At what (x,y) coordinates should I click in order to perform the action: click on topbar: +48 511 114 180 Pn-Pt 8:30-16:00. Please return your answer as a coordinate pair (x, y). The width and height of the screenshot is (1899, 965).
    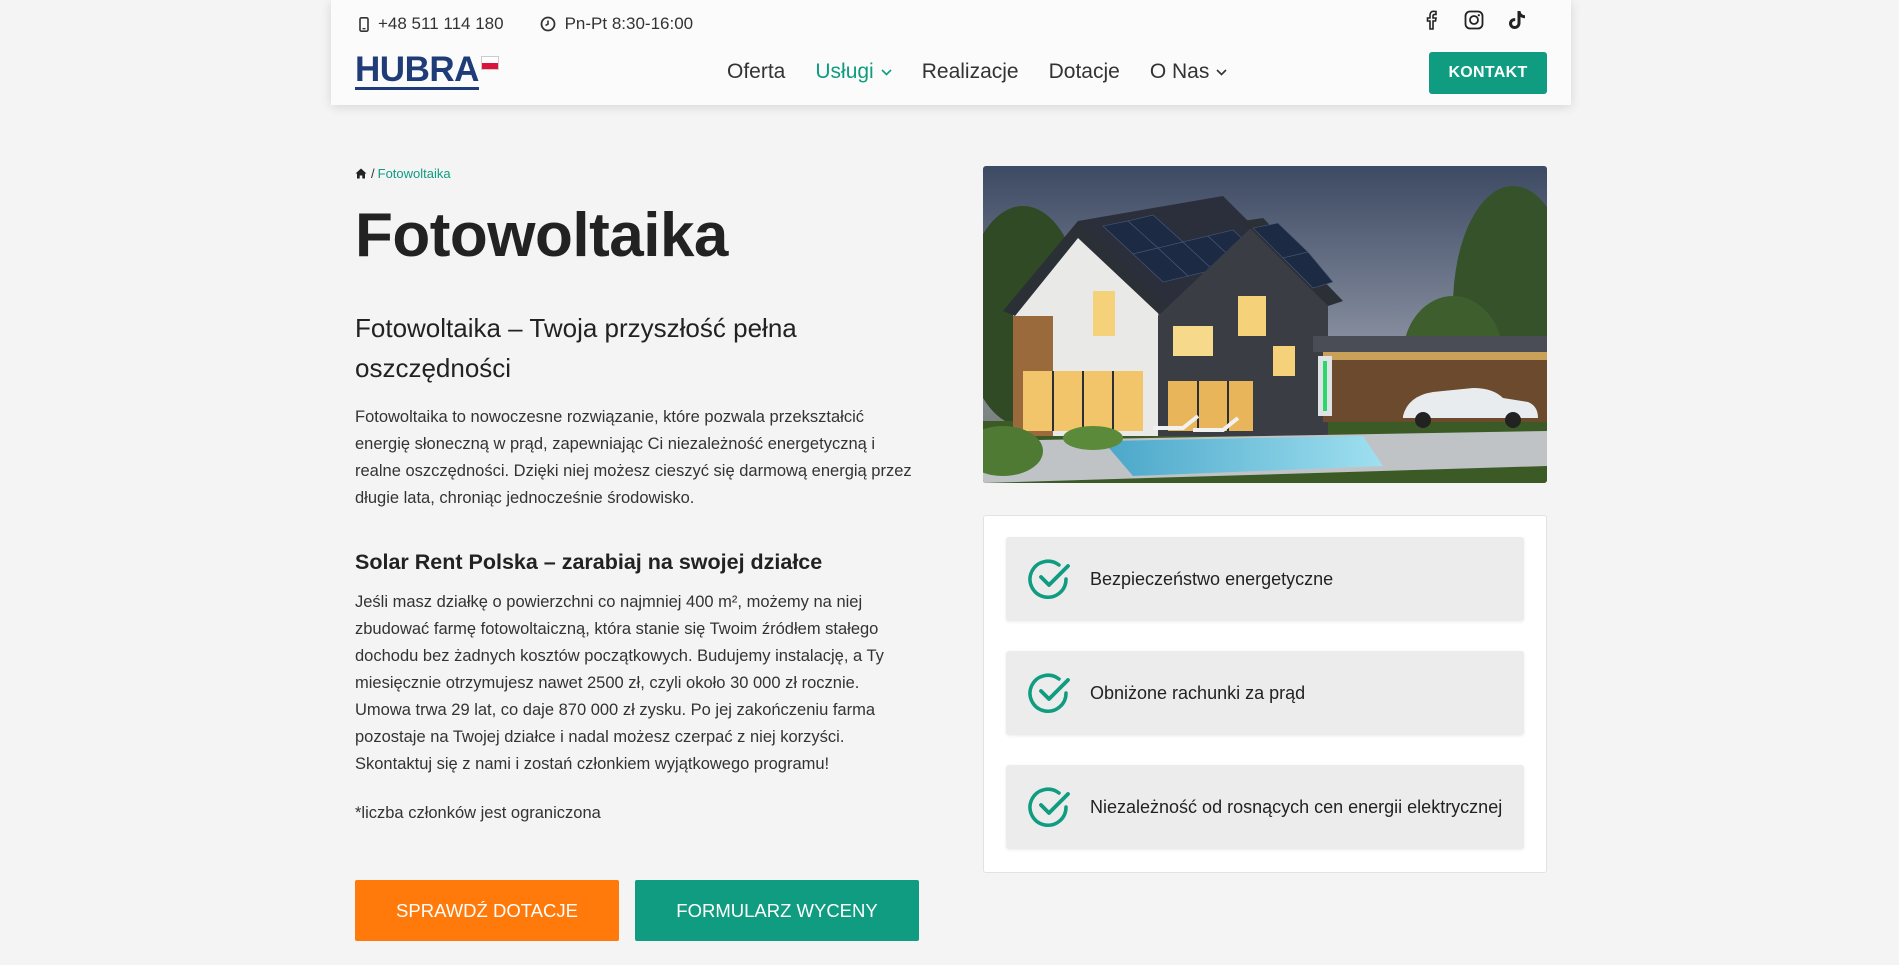
    Looking at the image, I should click on (544, 24).